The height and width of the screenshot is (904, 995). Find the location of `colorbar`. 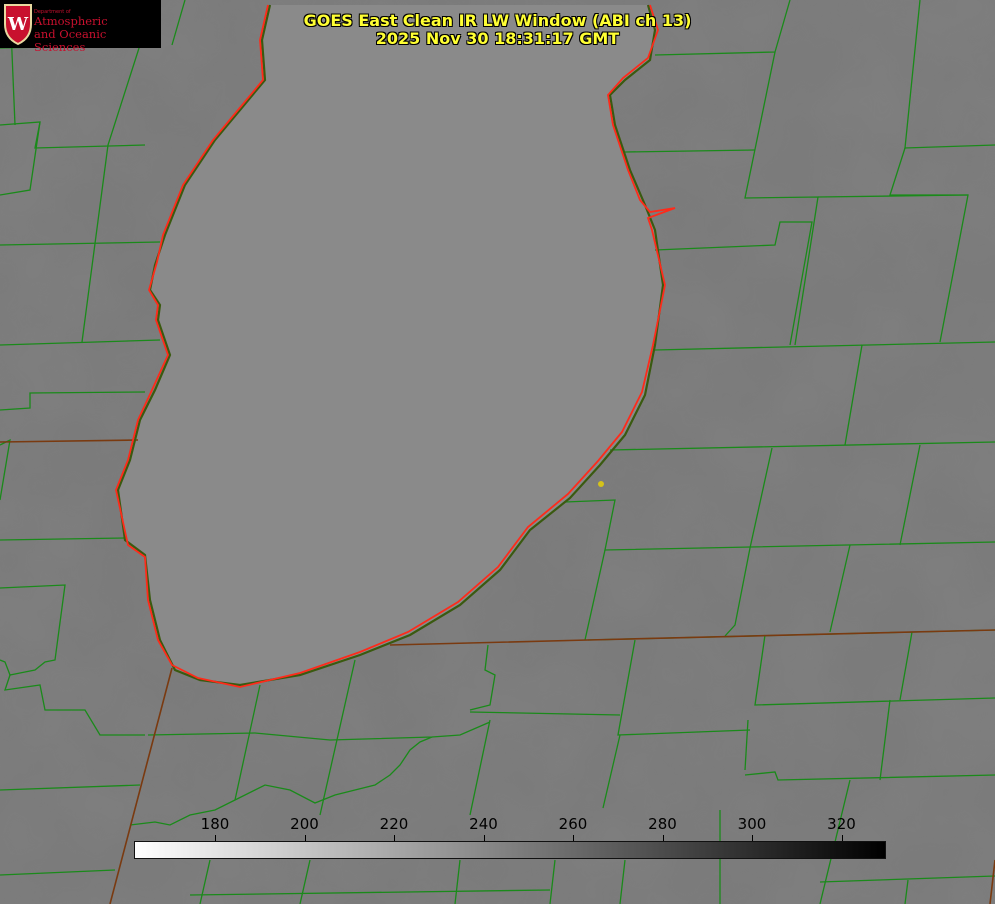

colorbar is located at coordinates (510, 850).